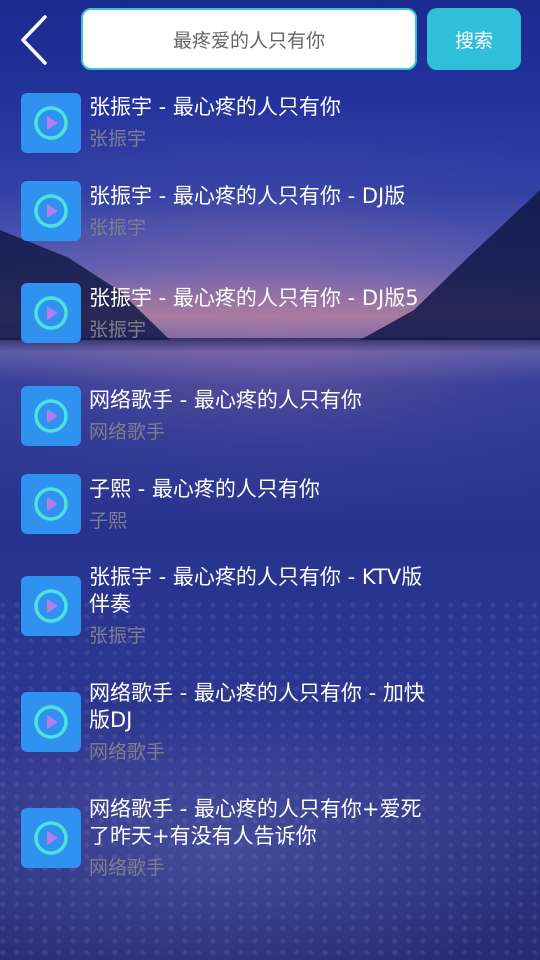 This screenshot has width=540, height=960. I want to click on song-text: 网络歌手 - 最心疼的人只有你+爱死了昨天+有没有人告诉你 网络歌手, so click(261, 838).